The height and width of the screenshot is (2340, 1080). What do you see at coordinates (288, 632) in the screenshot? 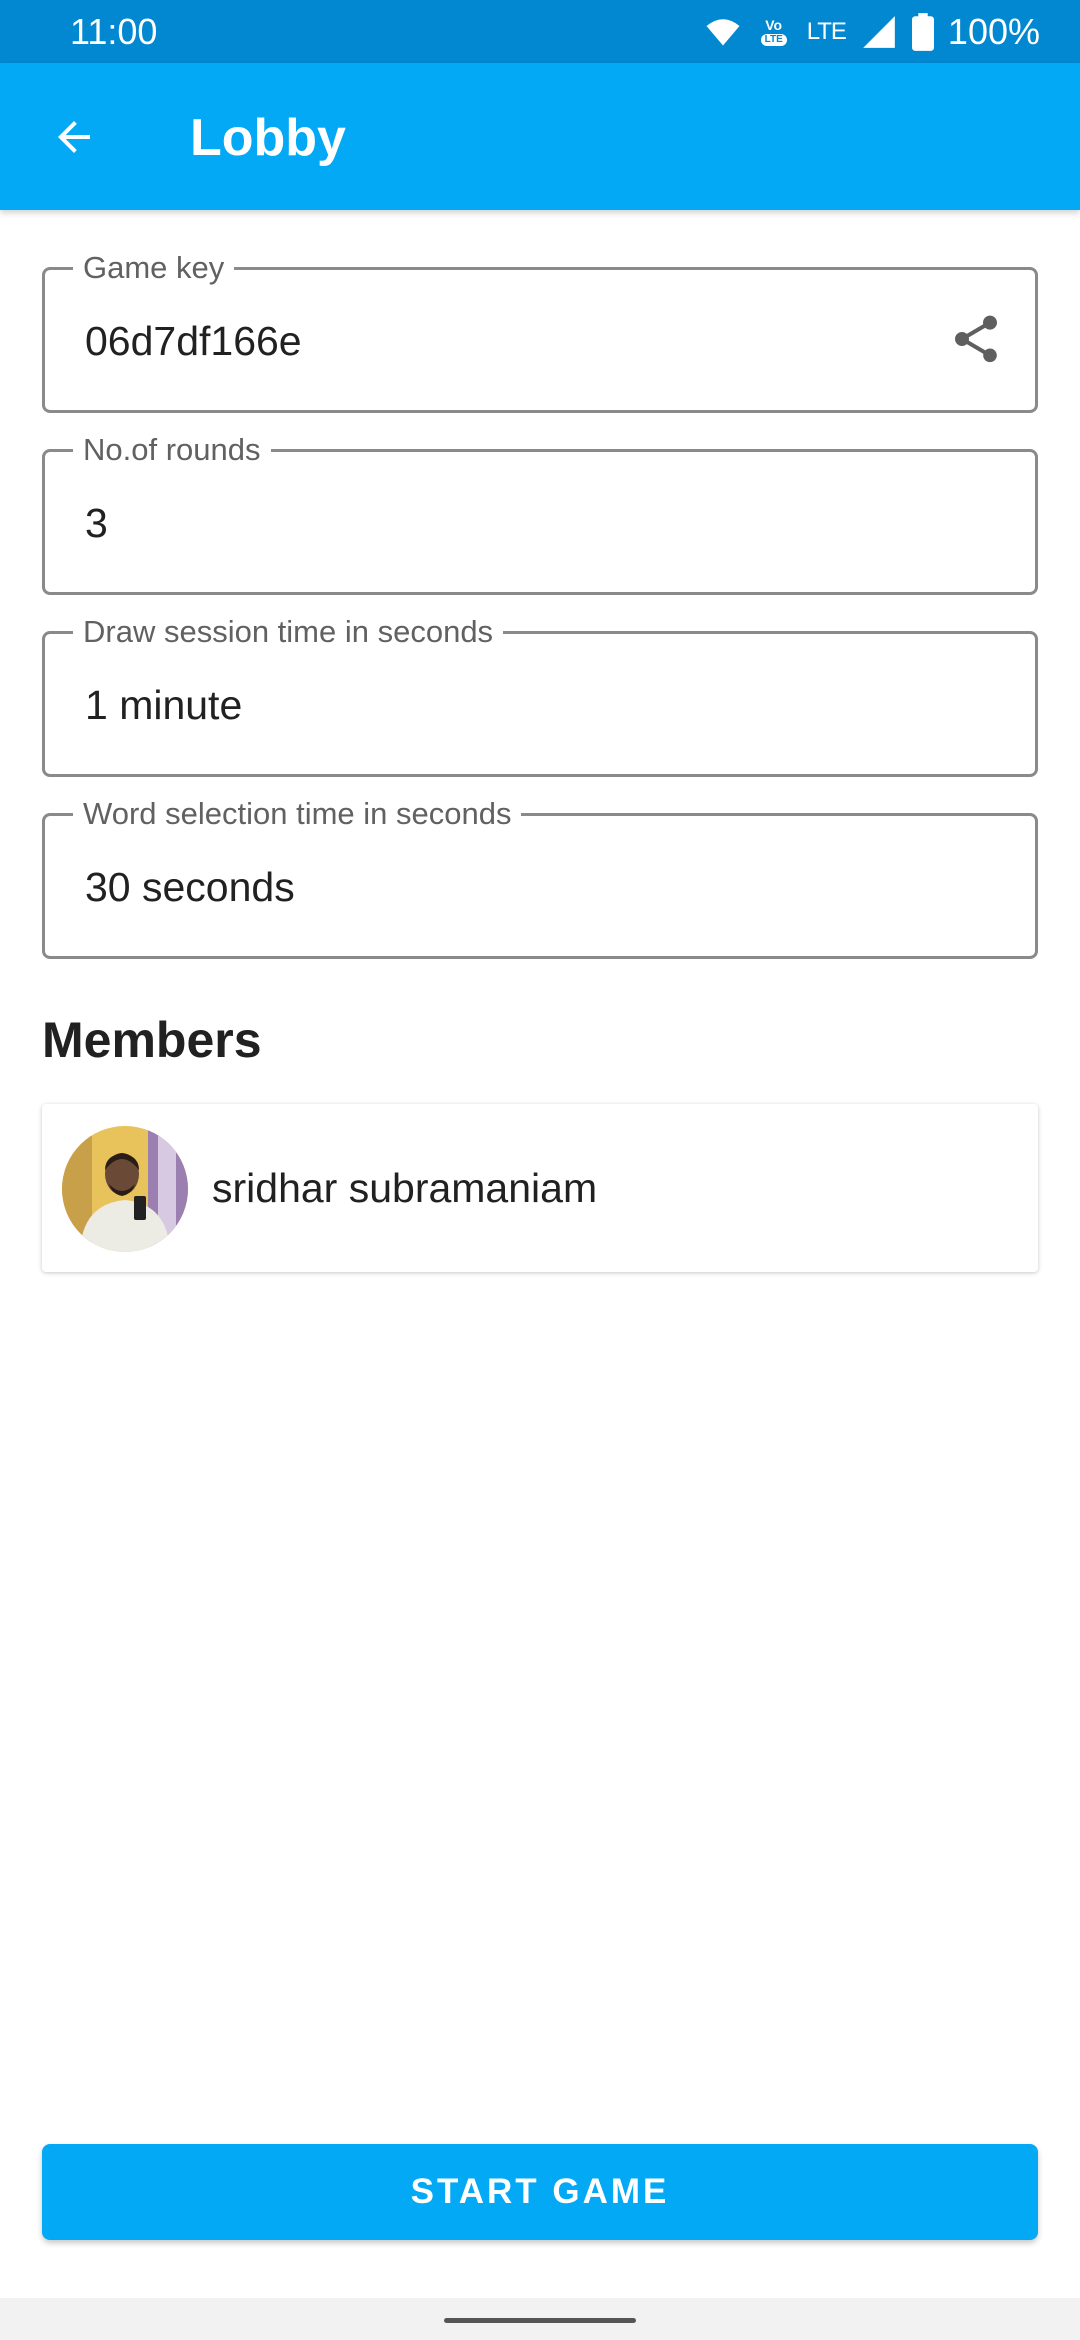
I see `draw-time-label: Draw session time in seconds` at bounding box center [288, 632].